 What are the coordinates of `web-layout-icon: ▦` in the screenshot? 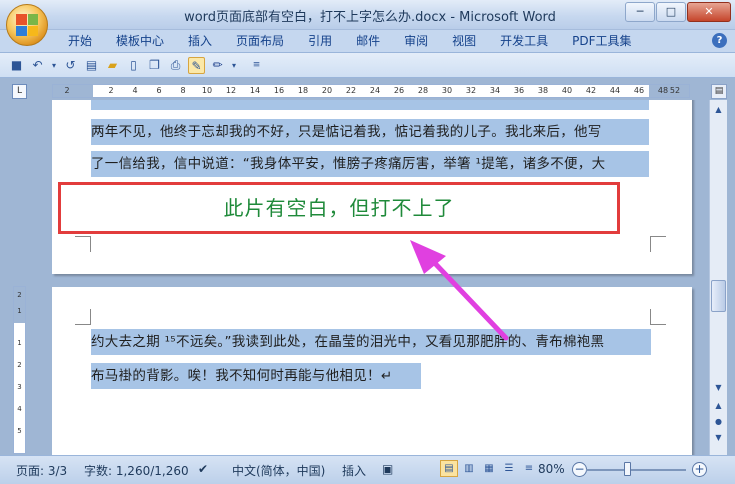 It's located at (489, 468).